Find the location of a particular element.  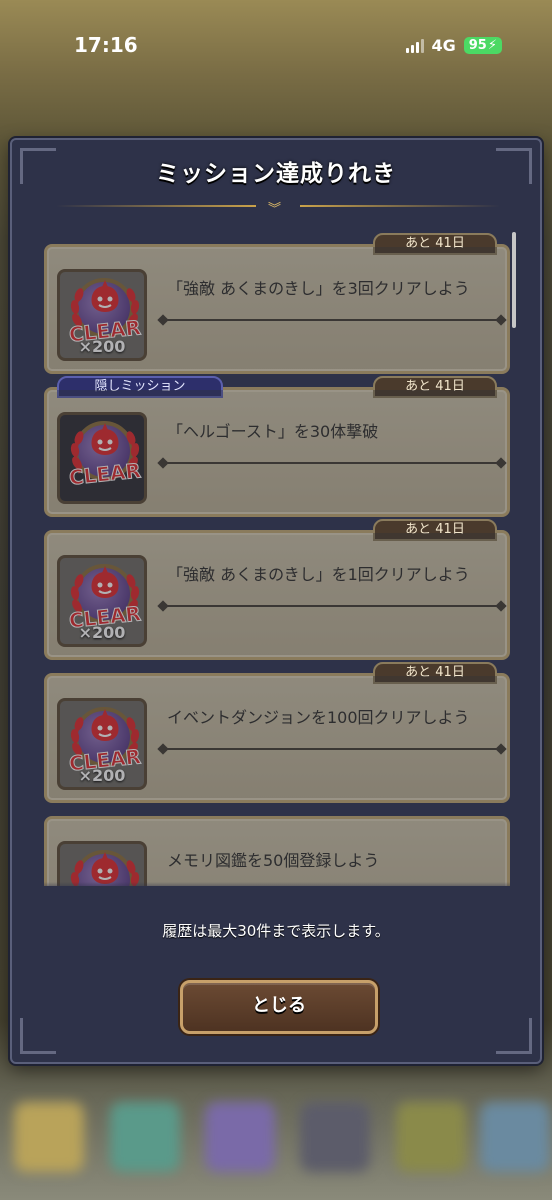

status-indicators: 4G 95 ⚡ is located at coordinates (453, 45).